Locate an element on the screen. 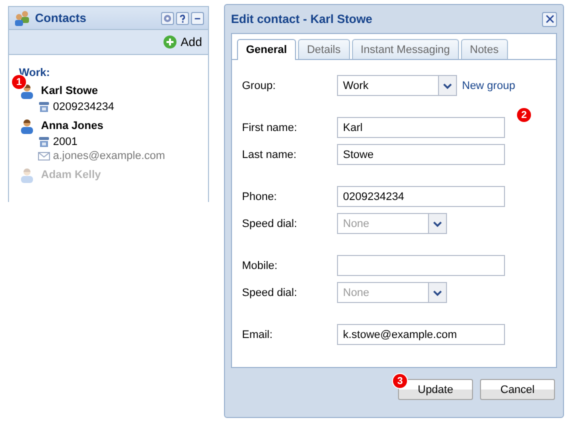 The height and width of the screenshot is (422, 573). gear-icon is located at coordinates (167, 18).